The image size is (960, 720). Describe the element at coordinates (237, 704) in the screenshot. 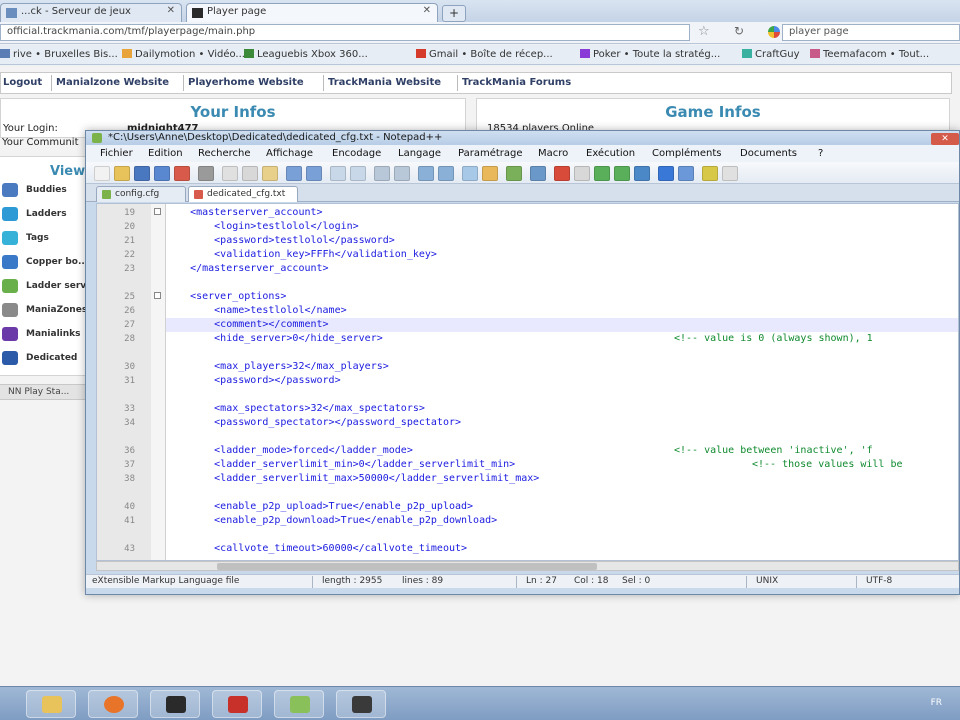

I see `taskbar-filezilla-button` at that location.